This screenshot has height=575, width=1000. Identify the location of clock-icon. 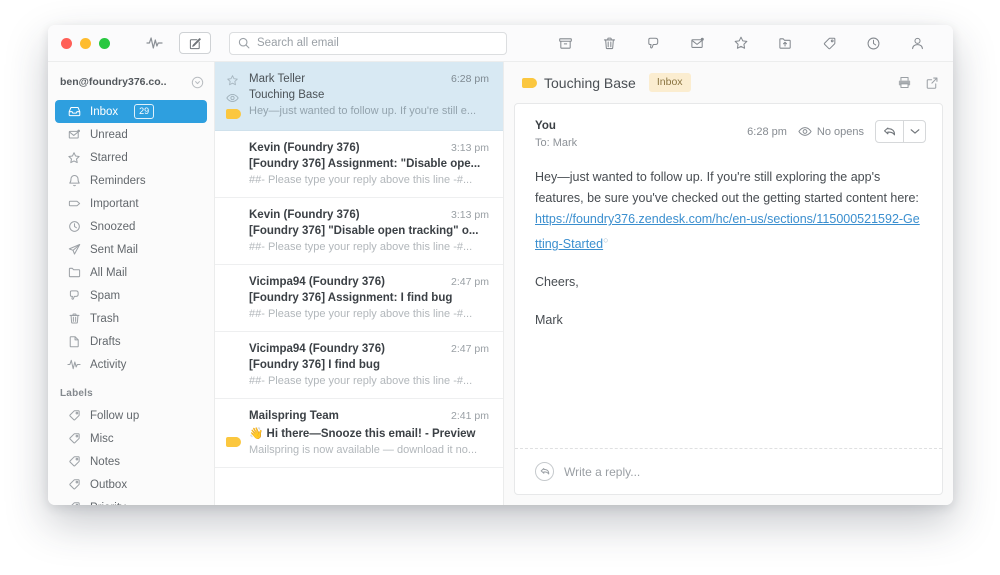
(74, 226).